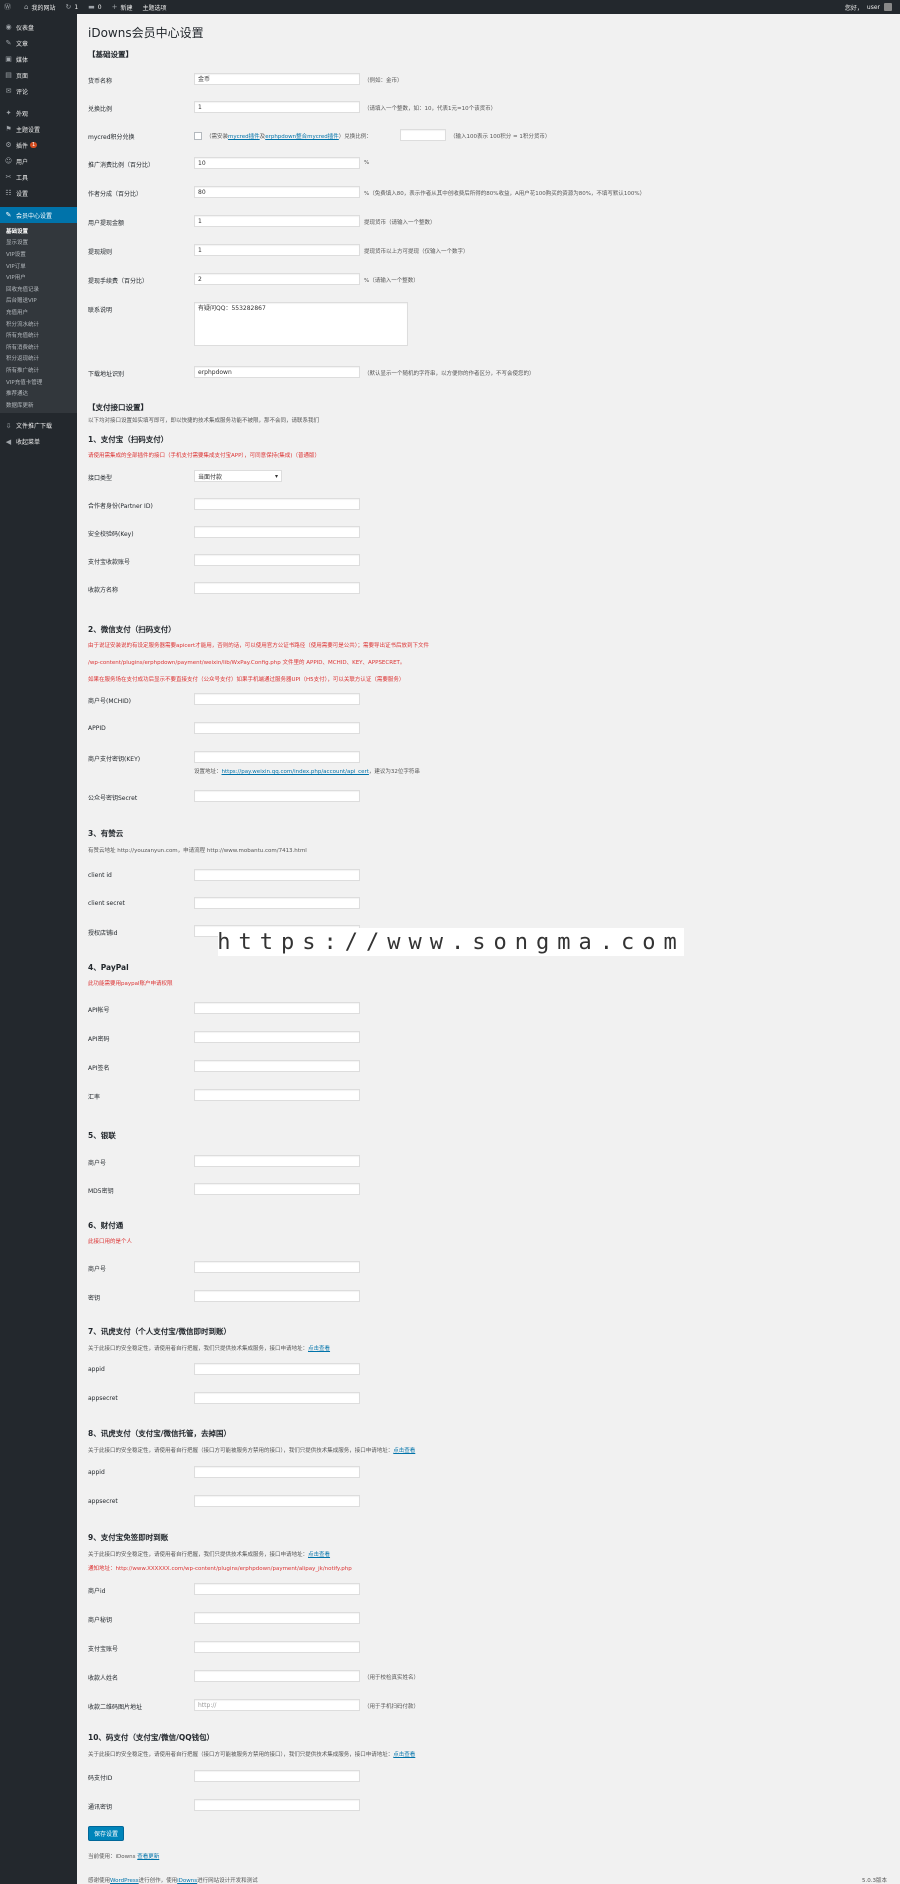  Describe the element at coordinates (187, 1881) in the screenshot. I see `theme-link: iDowns` at that location.